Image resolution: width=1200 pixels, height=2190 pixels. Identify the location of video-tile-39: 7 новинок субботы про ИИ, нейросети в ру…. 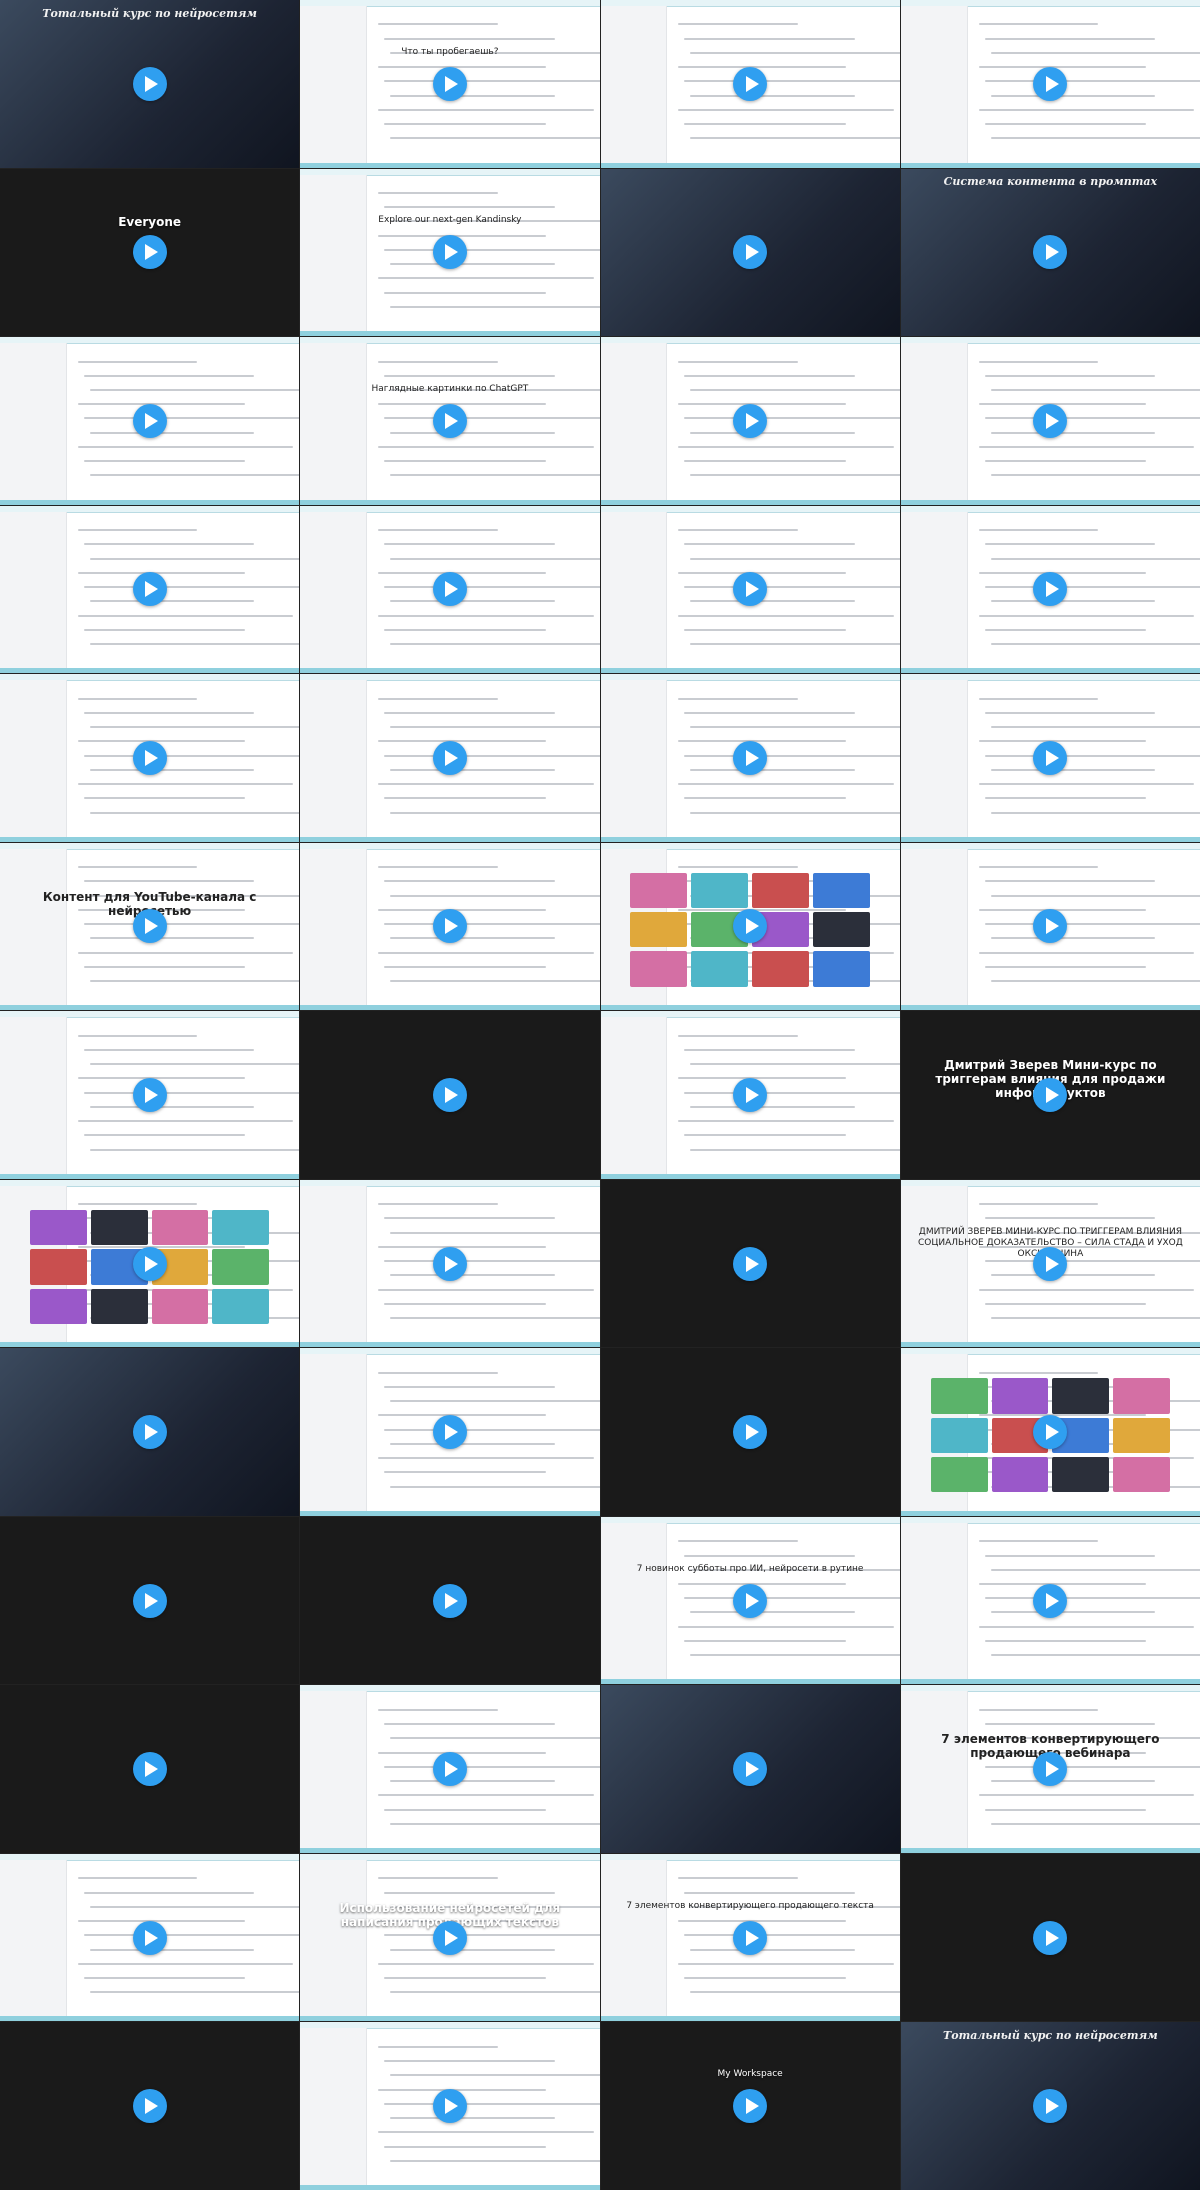
(750, 1600).